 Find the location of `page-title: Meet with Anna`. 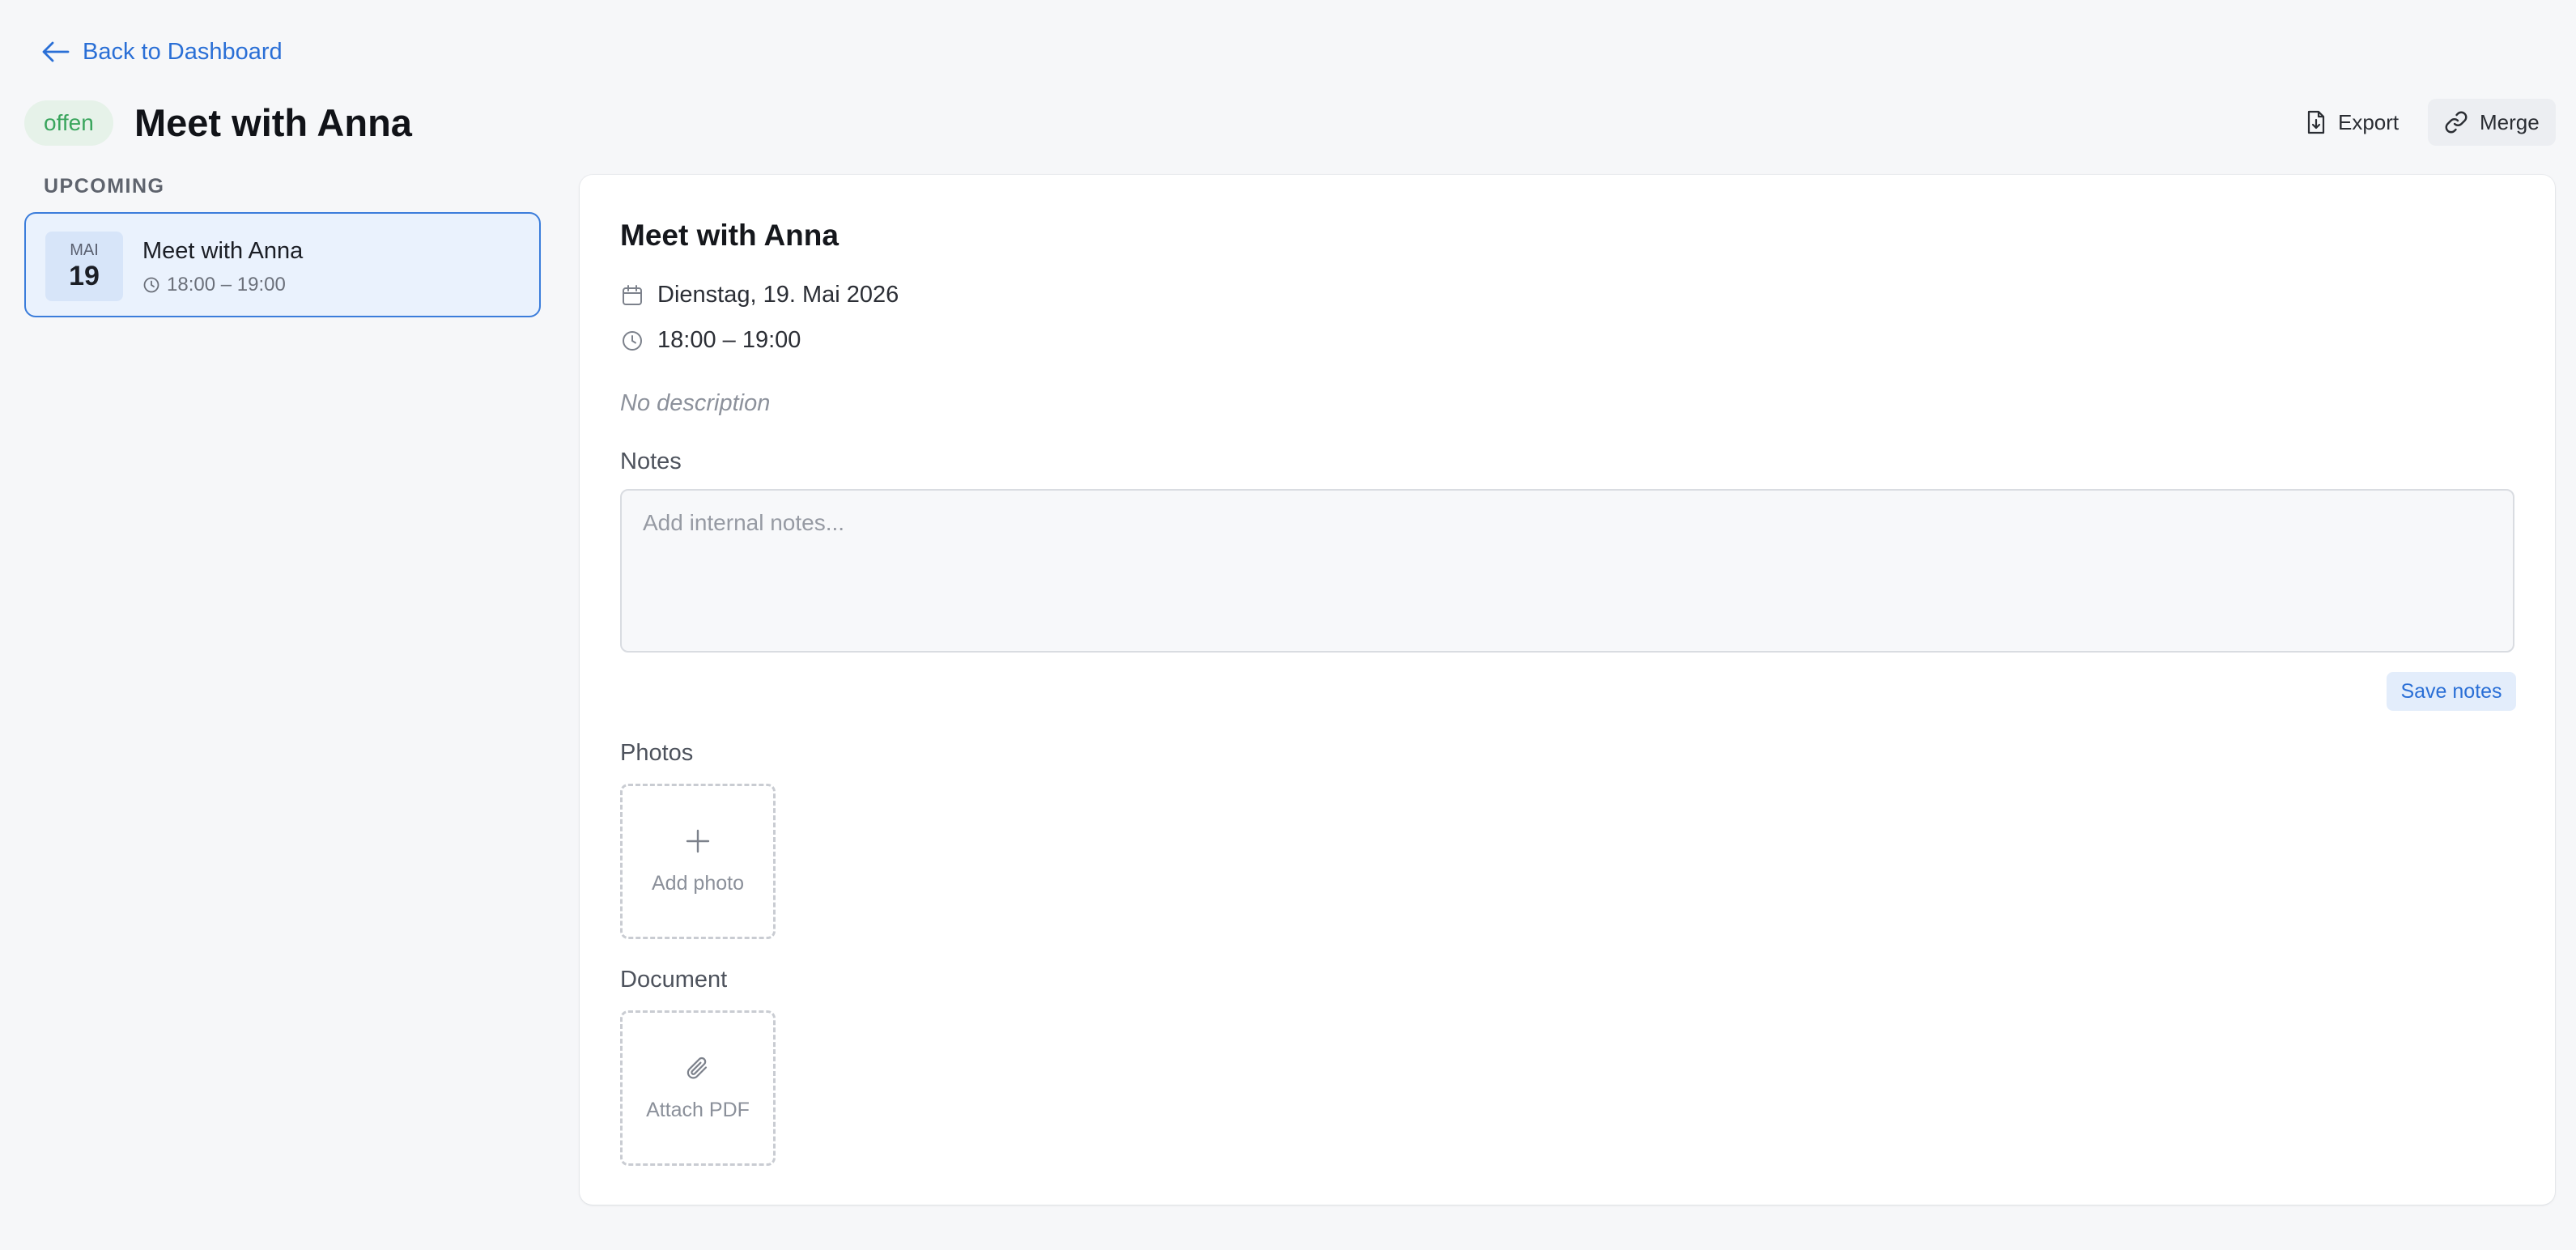

page-title: Meet with Anna is located at coordinates (273, 123).